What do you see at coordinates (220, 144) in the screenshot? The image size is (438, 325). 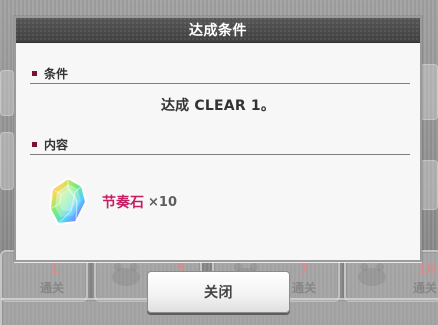 I see `reward-section-header: 内容` at bounding box center [220, 144].